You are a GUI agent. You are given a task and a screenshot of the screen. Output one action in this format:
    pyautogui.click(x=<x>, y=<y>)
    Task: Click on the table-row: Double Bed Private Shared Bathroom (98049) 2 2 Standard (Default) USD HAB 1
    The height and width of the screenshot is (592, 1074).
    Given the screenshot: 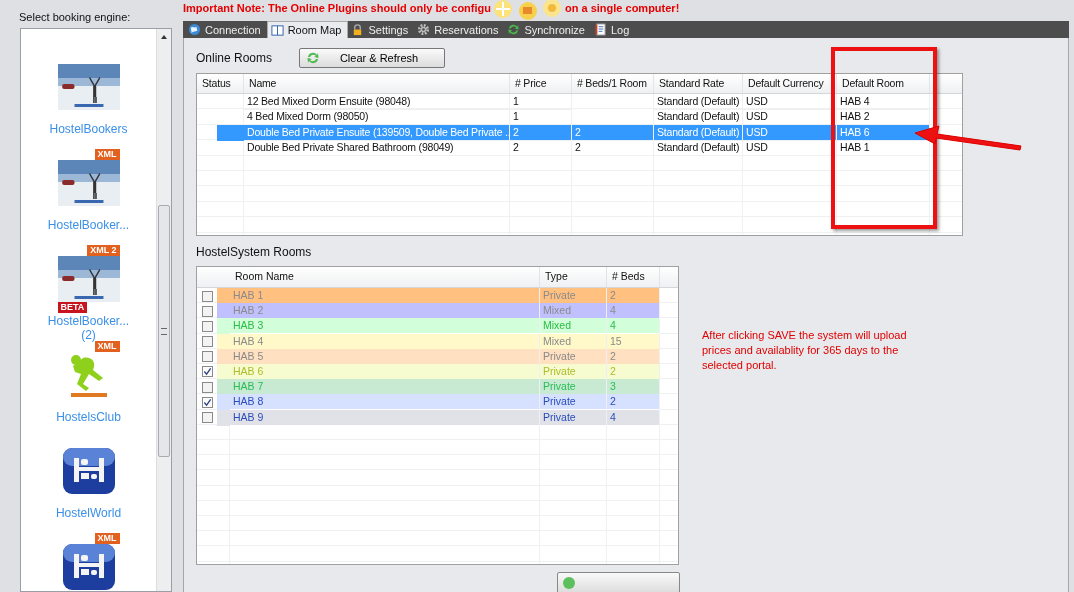 What is the action you would take?
    pyautogui.click(x=579, y=148)
    